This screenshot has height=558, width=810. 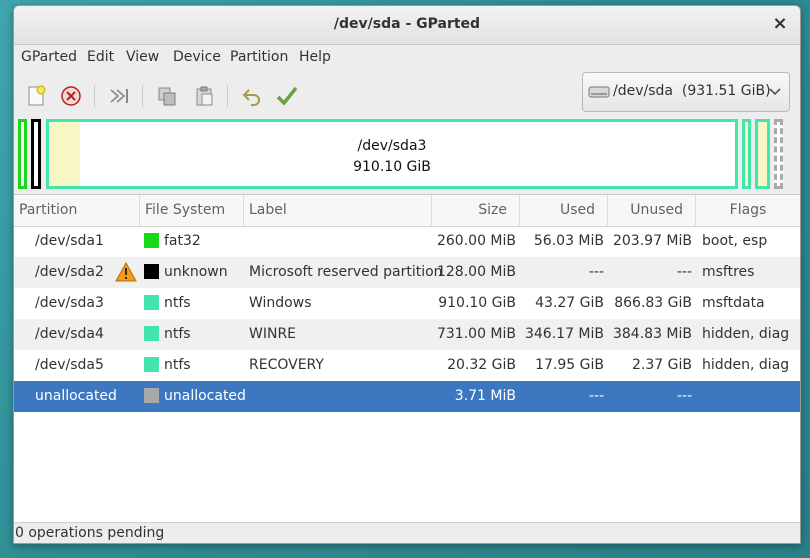 What do you see at coordinates (653, 303) in the screenshot?
I see `cell-unused: 866.83 GiB` at bounding box center [653, 303].